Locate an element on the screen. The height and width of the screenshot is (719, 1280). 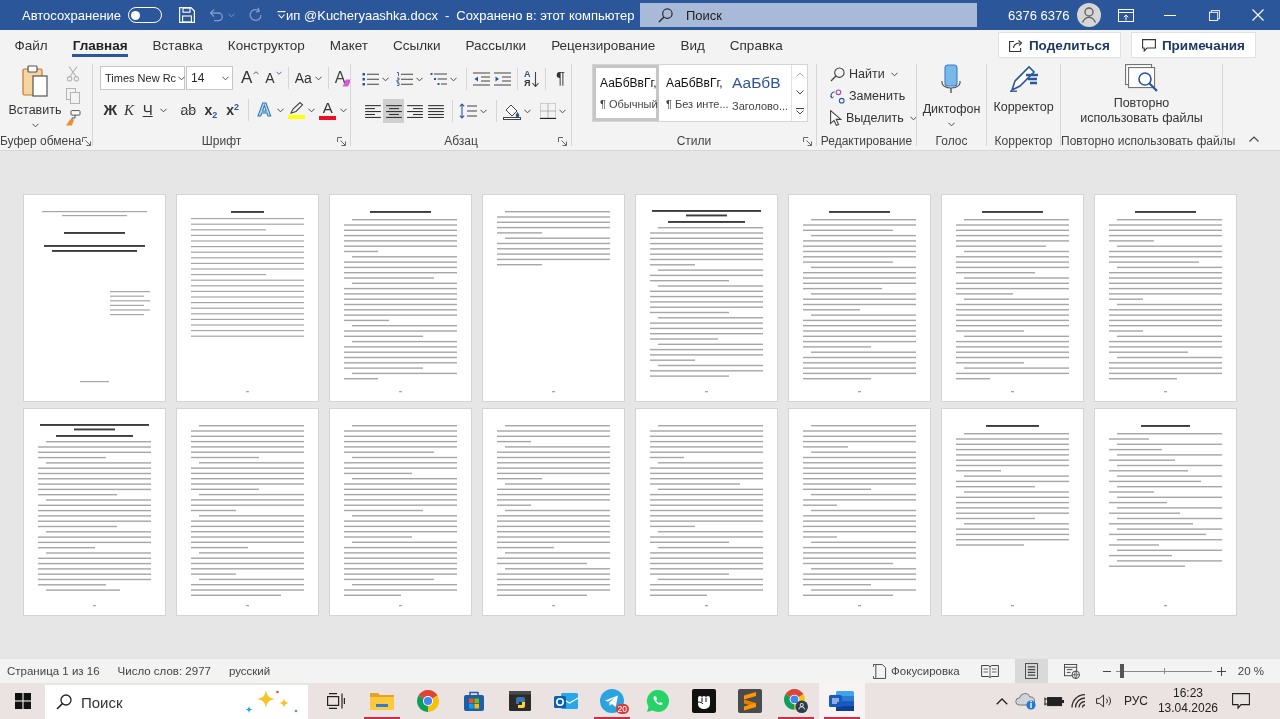
slider-thumb is located at coordinates (1121, 671).